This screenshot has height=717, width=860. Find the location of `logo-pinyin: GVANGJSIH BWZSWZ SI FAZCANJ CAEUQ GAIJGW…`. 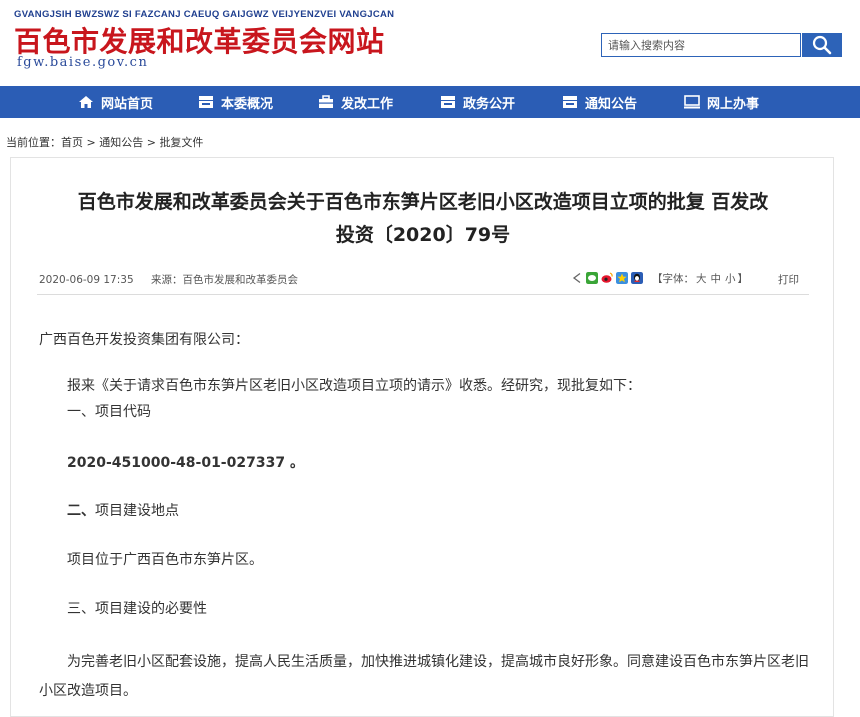

logo-pinyin: GVANGJSIH BWZSWZ SI FAZCANJ CAEUQ GAIJGW… is located at coordinates (204, 14).